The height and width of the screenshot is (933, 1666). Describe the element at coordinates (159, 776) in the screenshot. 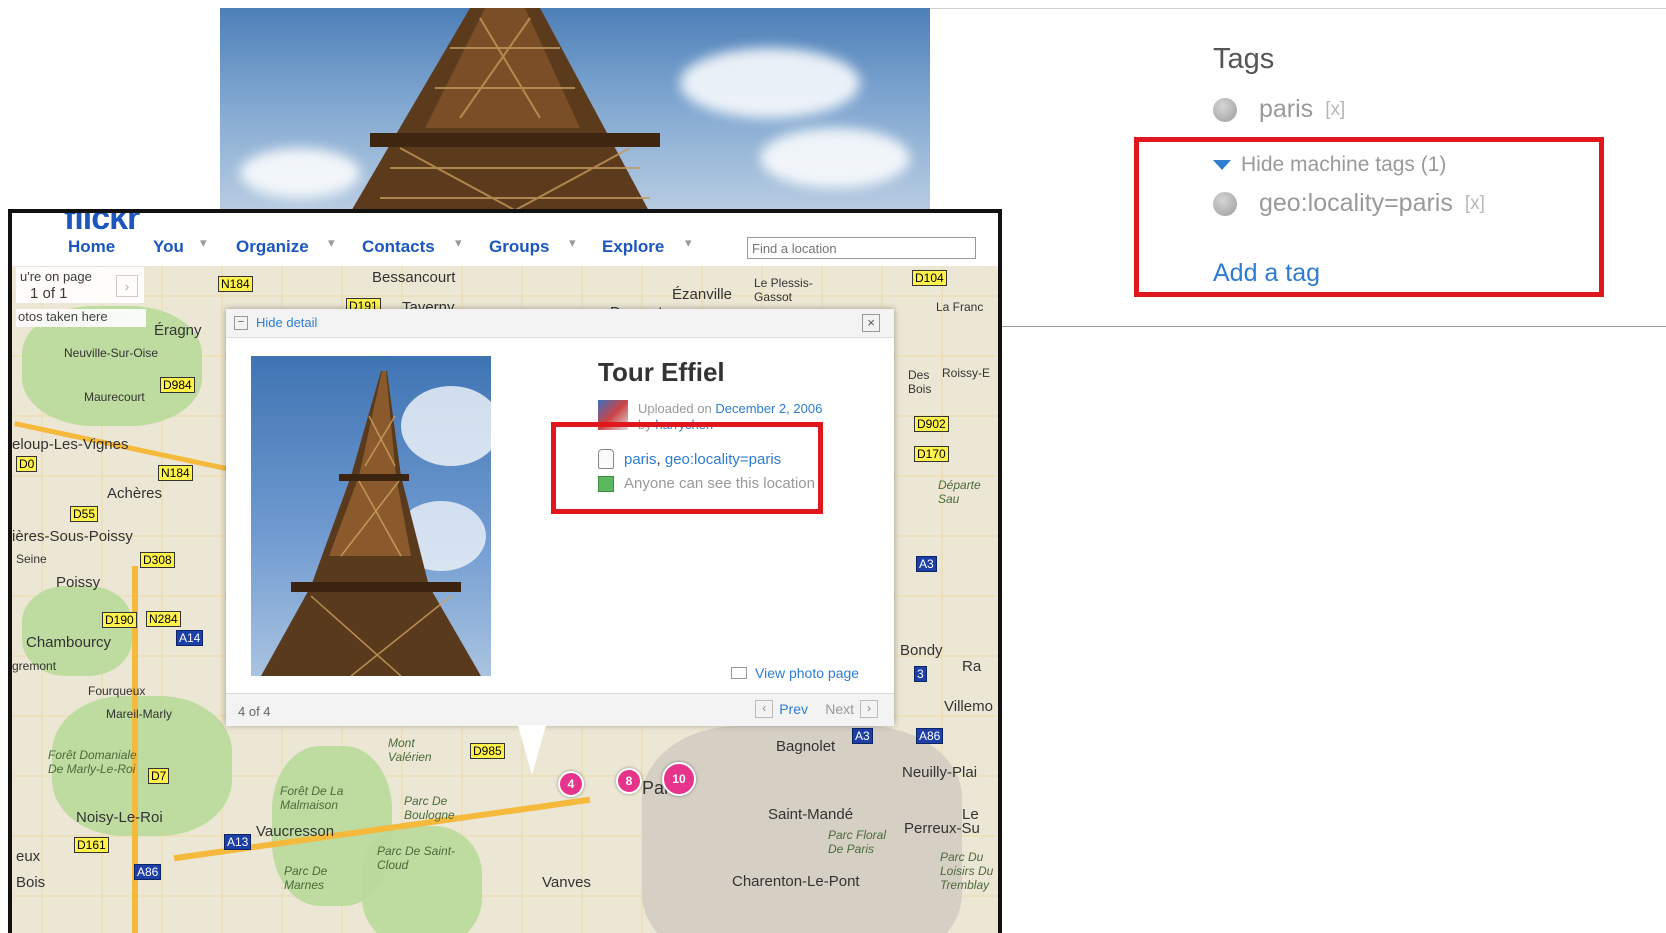

I see `road-label: D7` at that location.